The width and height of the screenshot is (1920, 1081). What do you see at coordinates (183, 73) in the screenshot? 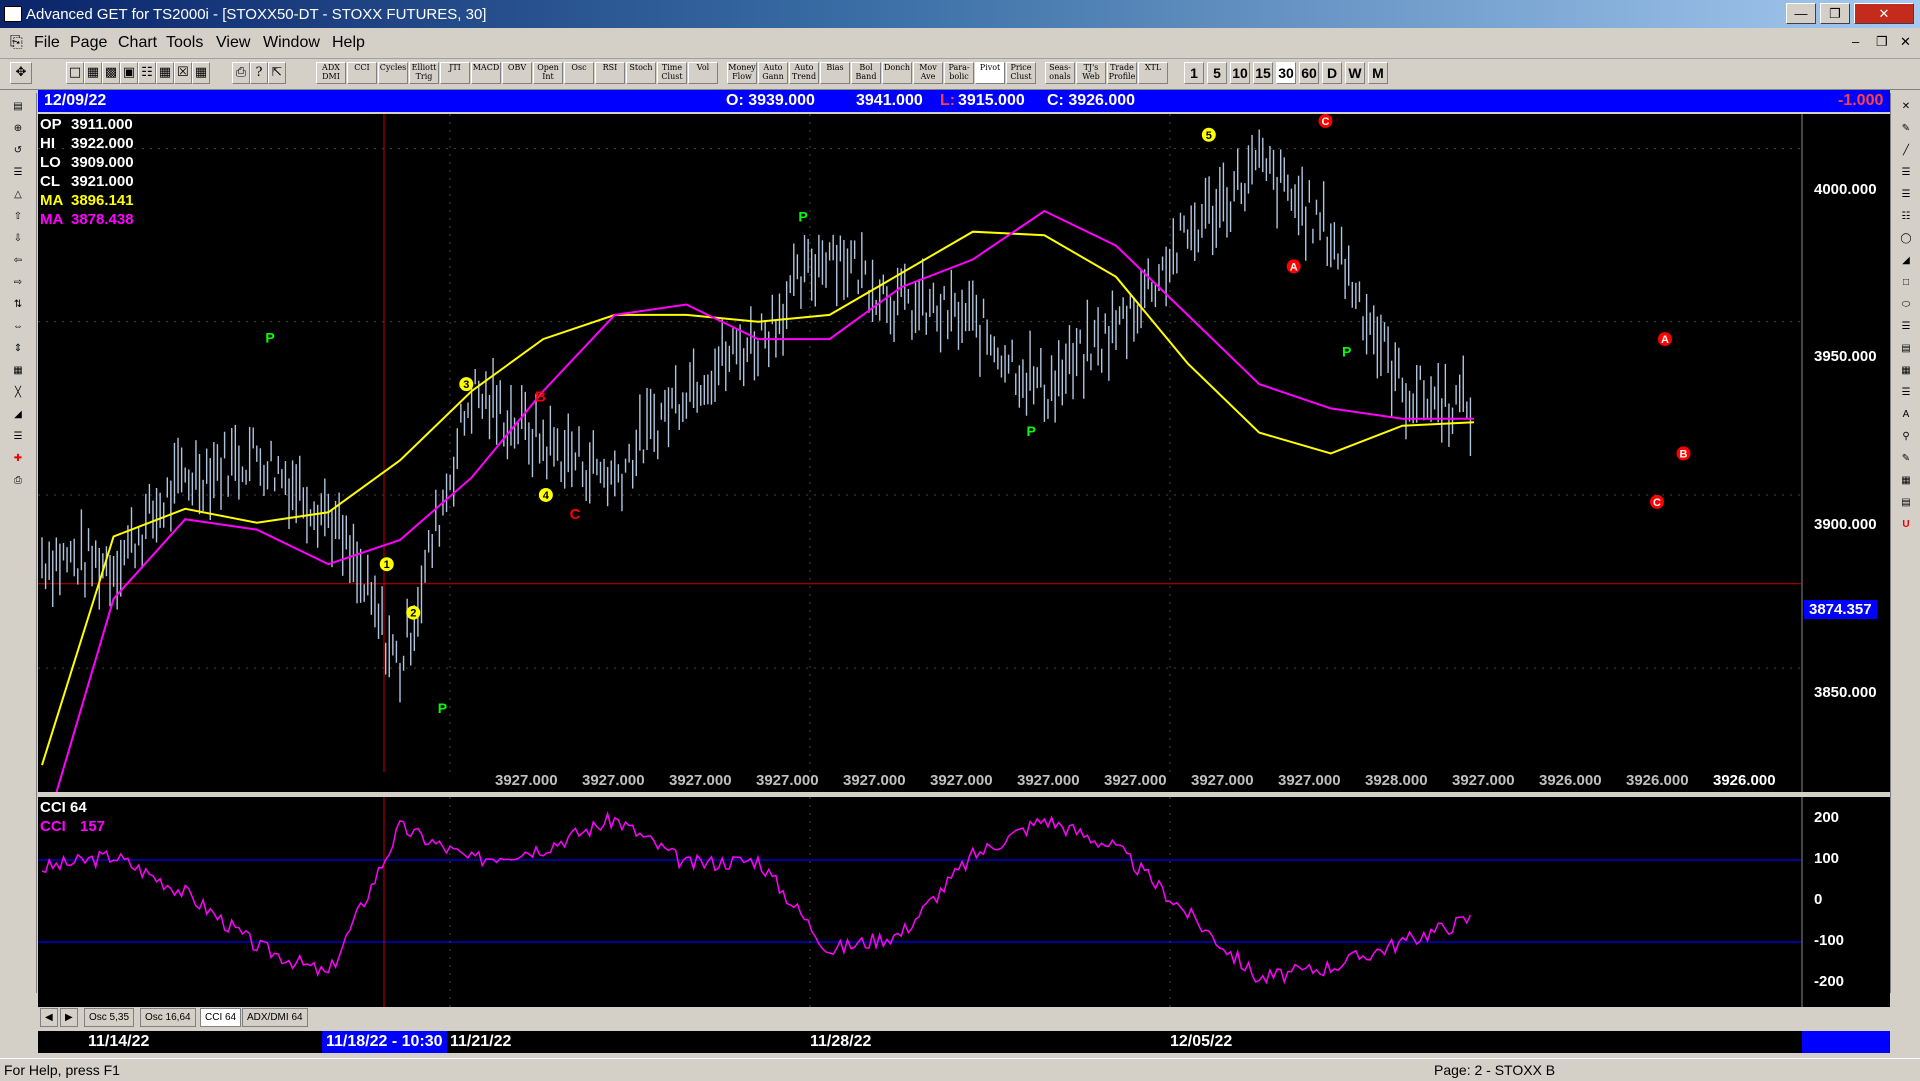
I see `close-page-icon: ☒` at bounding box center [183, 73].